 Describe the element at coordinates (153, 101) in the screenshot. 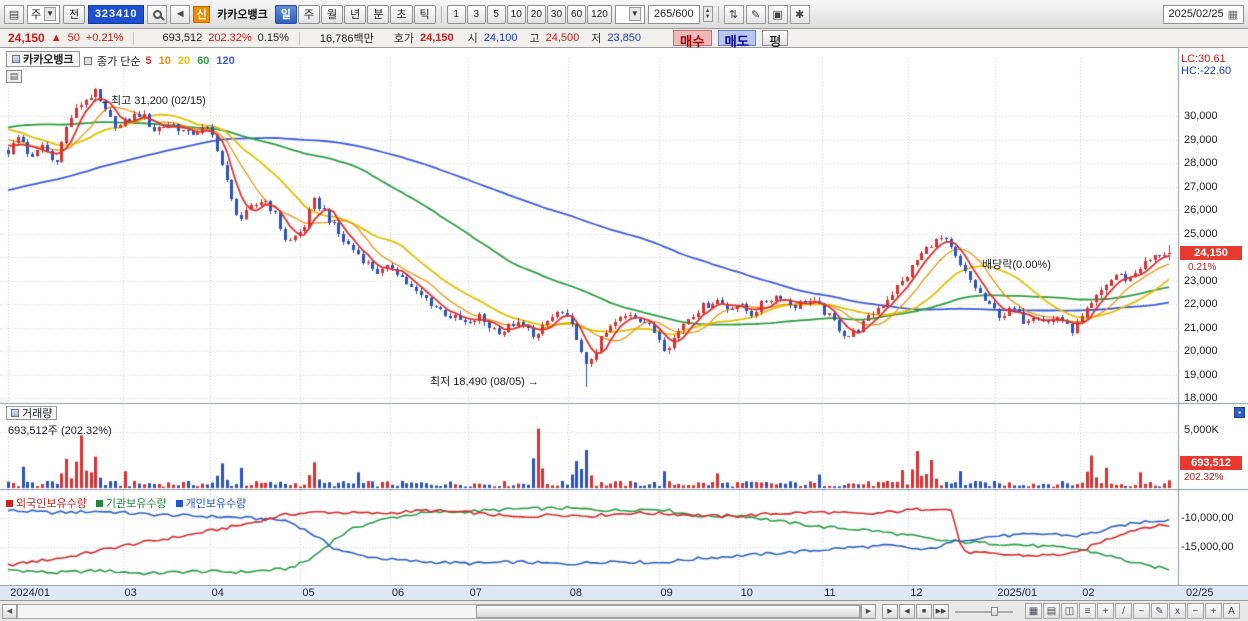

I see `highest-price-annotation: ←최고 31,200 (02/15)` at that location.